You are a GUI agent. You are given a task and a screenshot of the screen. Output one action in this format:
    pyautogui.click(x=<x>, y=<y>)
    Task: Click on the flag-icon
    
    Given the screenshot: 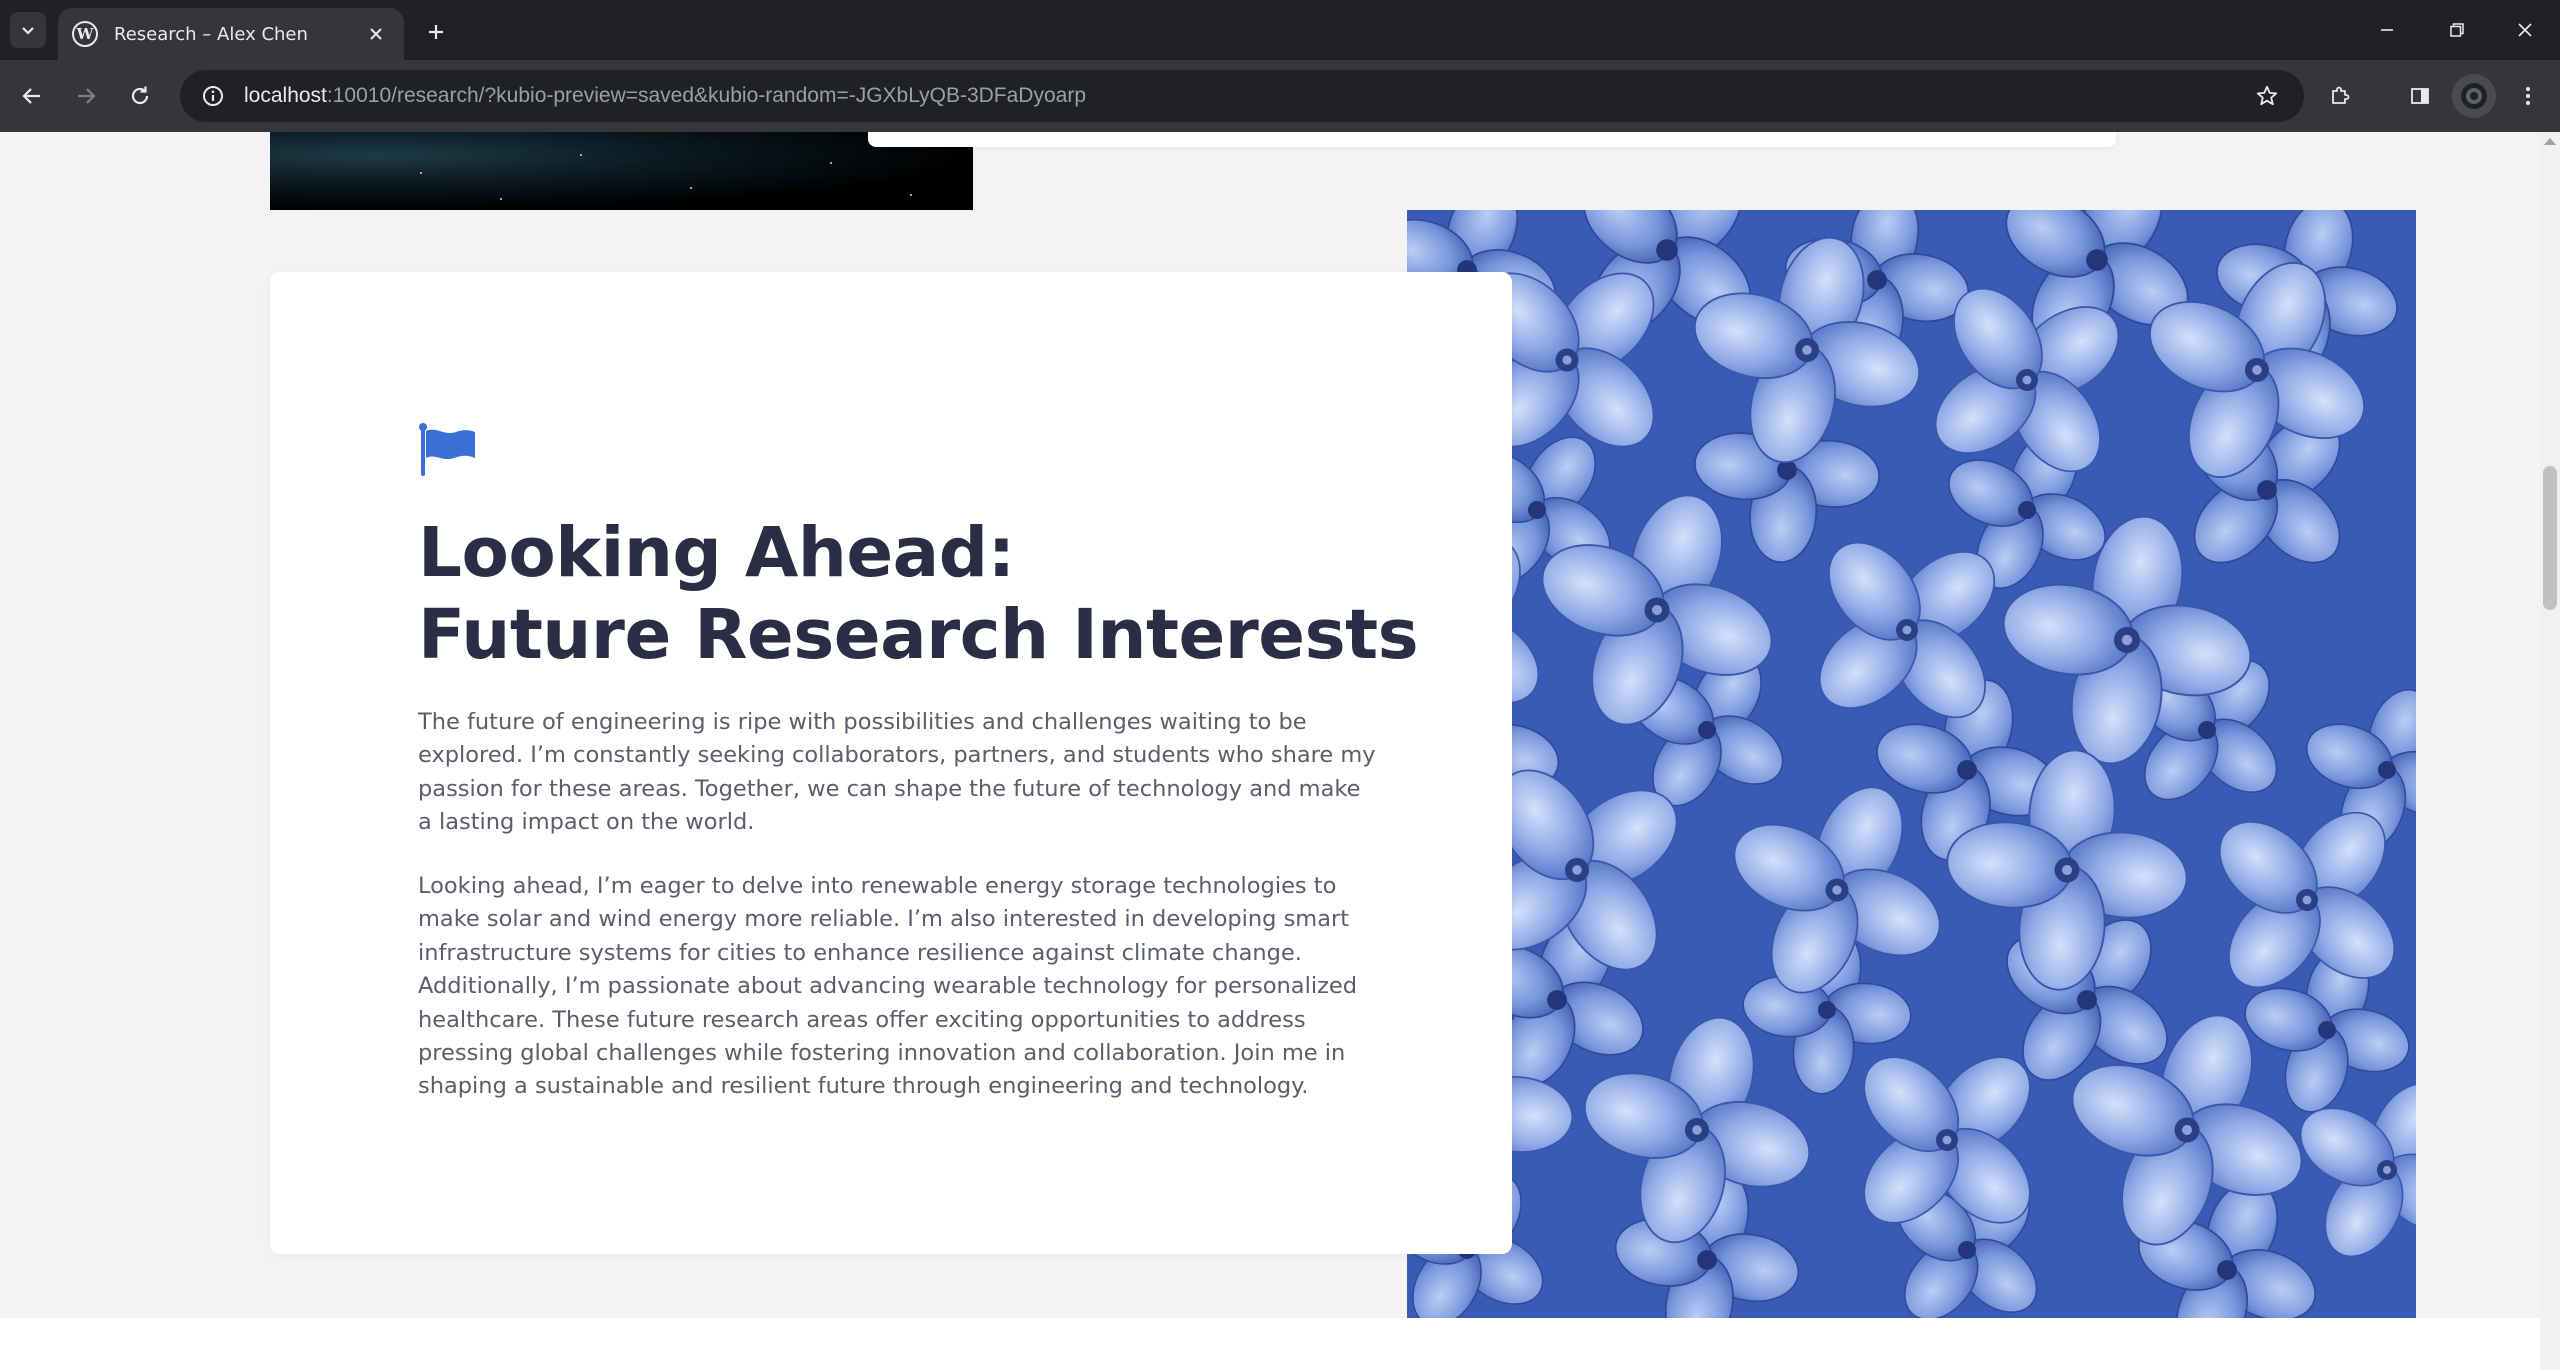 What is the action you would take?
    pyautogui.click(x=447, y=449)
    